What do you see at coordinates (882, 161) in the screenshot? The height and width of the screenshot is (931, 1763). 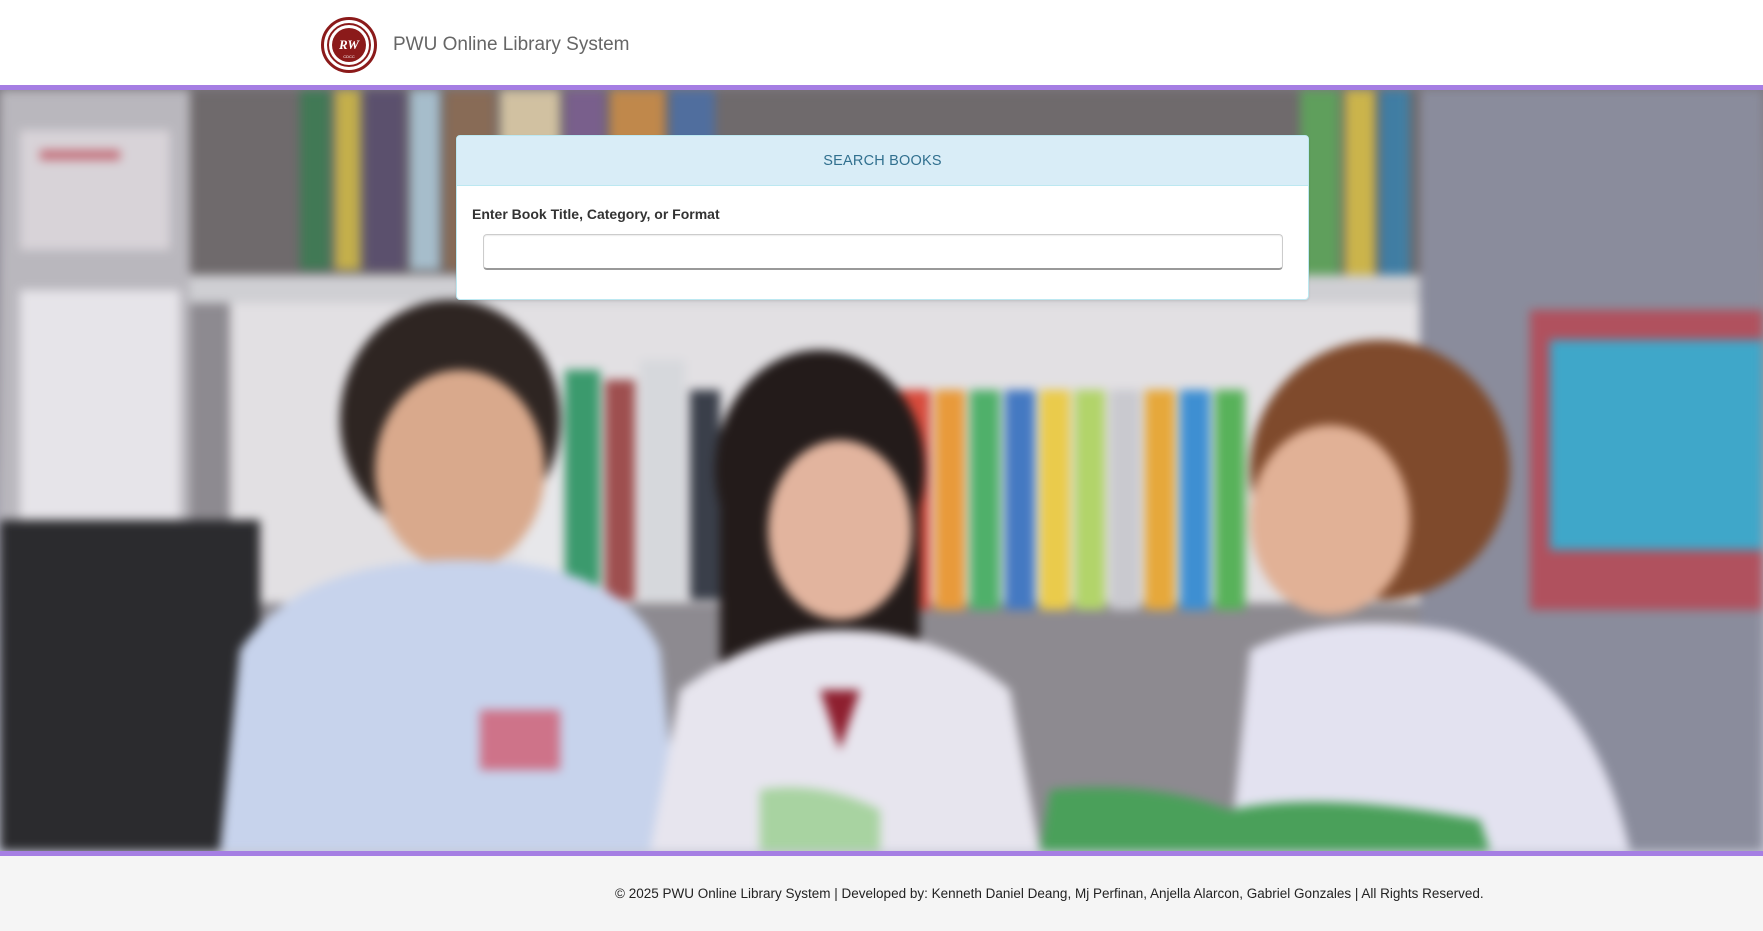 I see `search-panel-title: SEARCH BOOKS` at bounding box center [882, 161].